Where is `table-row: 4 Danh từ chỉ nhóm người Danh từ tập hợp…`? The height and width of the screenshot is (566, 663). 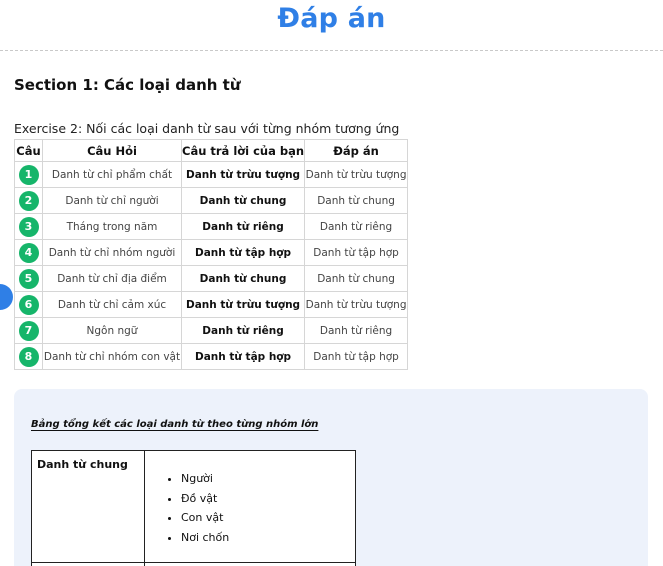
table-row: 4 Danh từ chỉ nhóm người Danh từ tập hợp… is located at coordinates (211, 252).